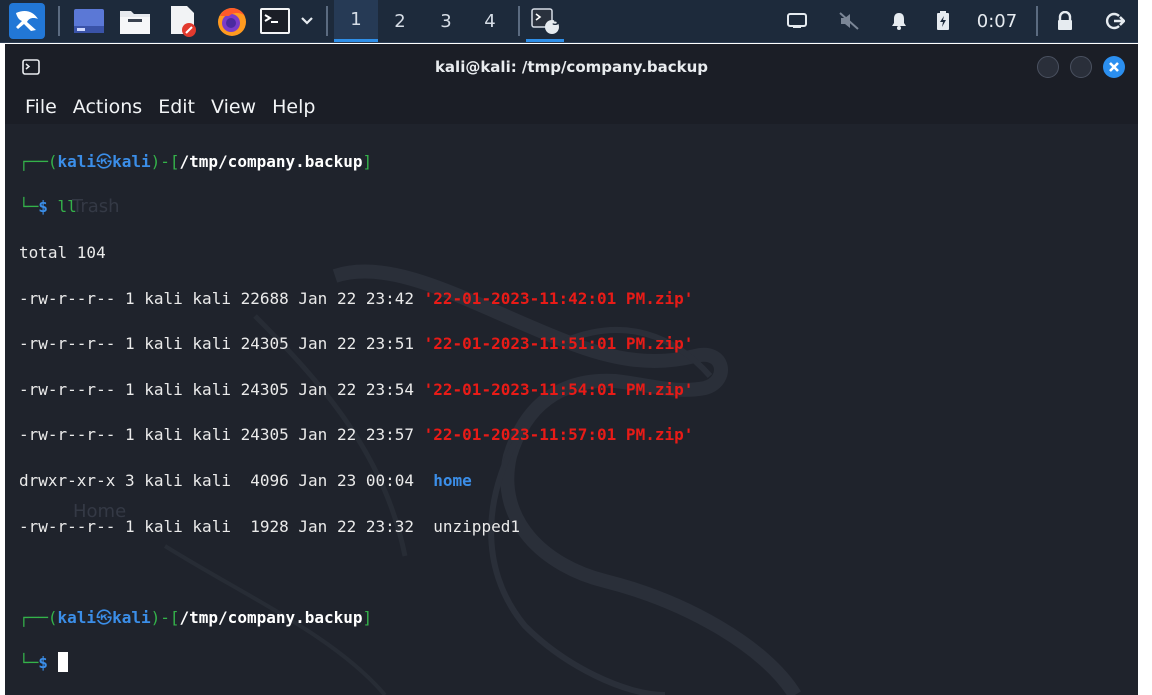 The image size is (1152, 695). What do you see at coordinates (899, 21) in the screenshot?
I see `notification-bell-icon` at bounding box center [899, 21].